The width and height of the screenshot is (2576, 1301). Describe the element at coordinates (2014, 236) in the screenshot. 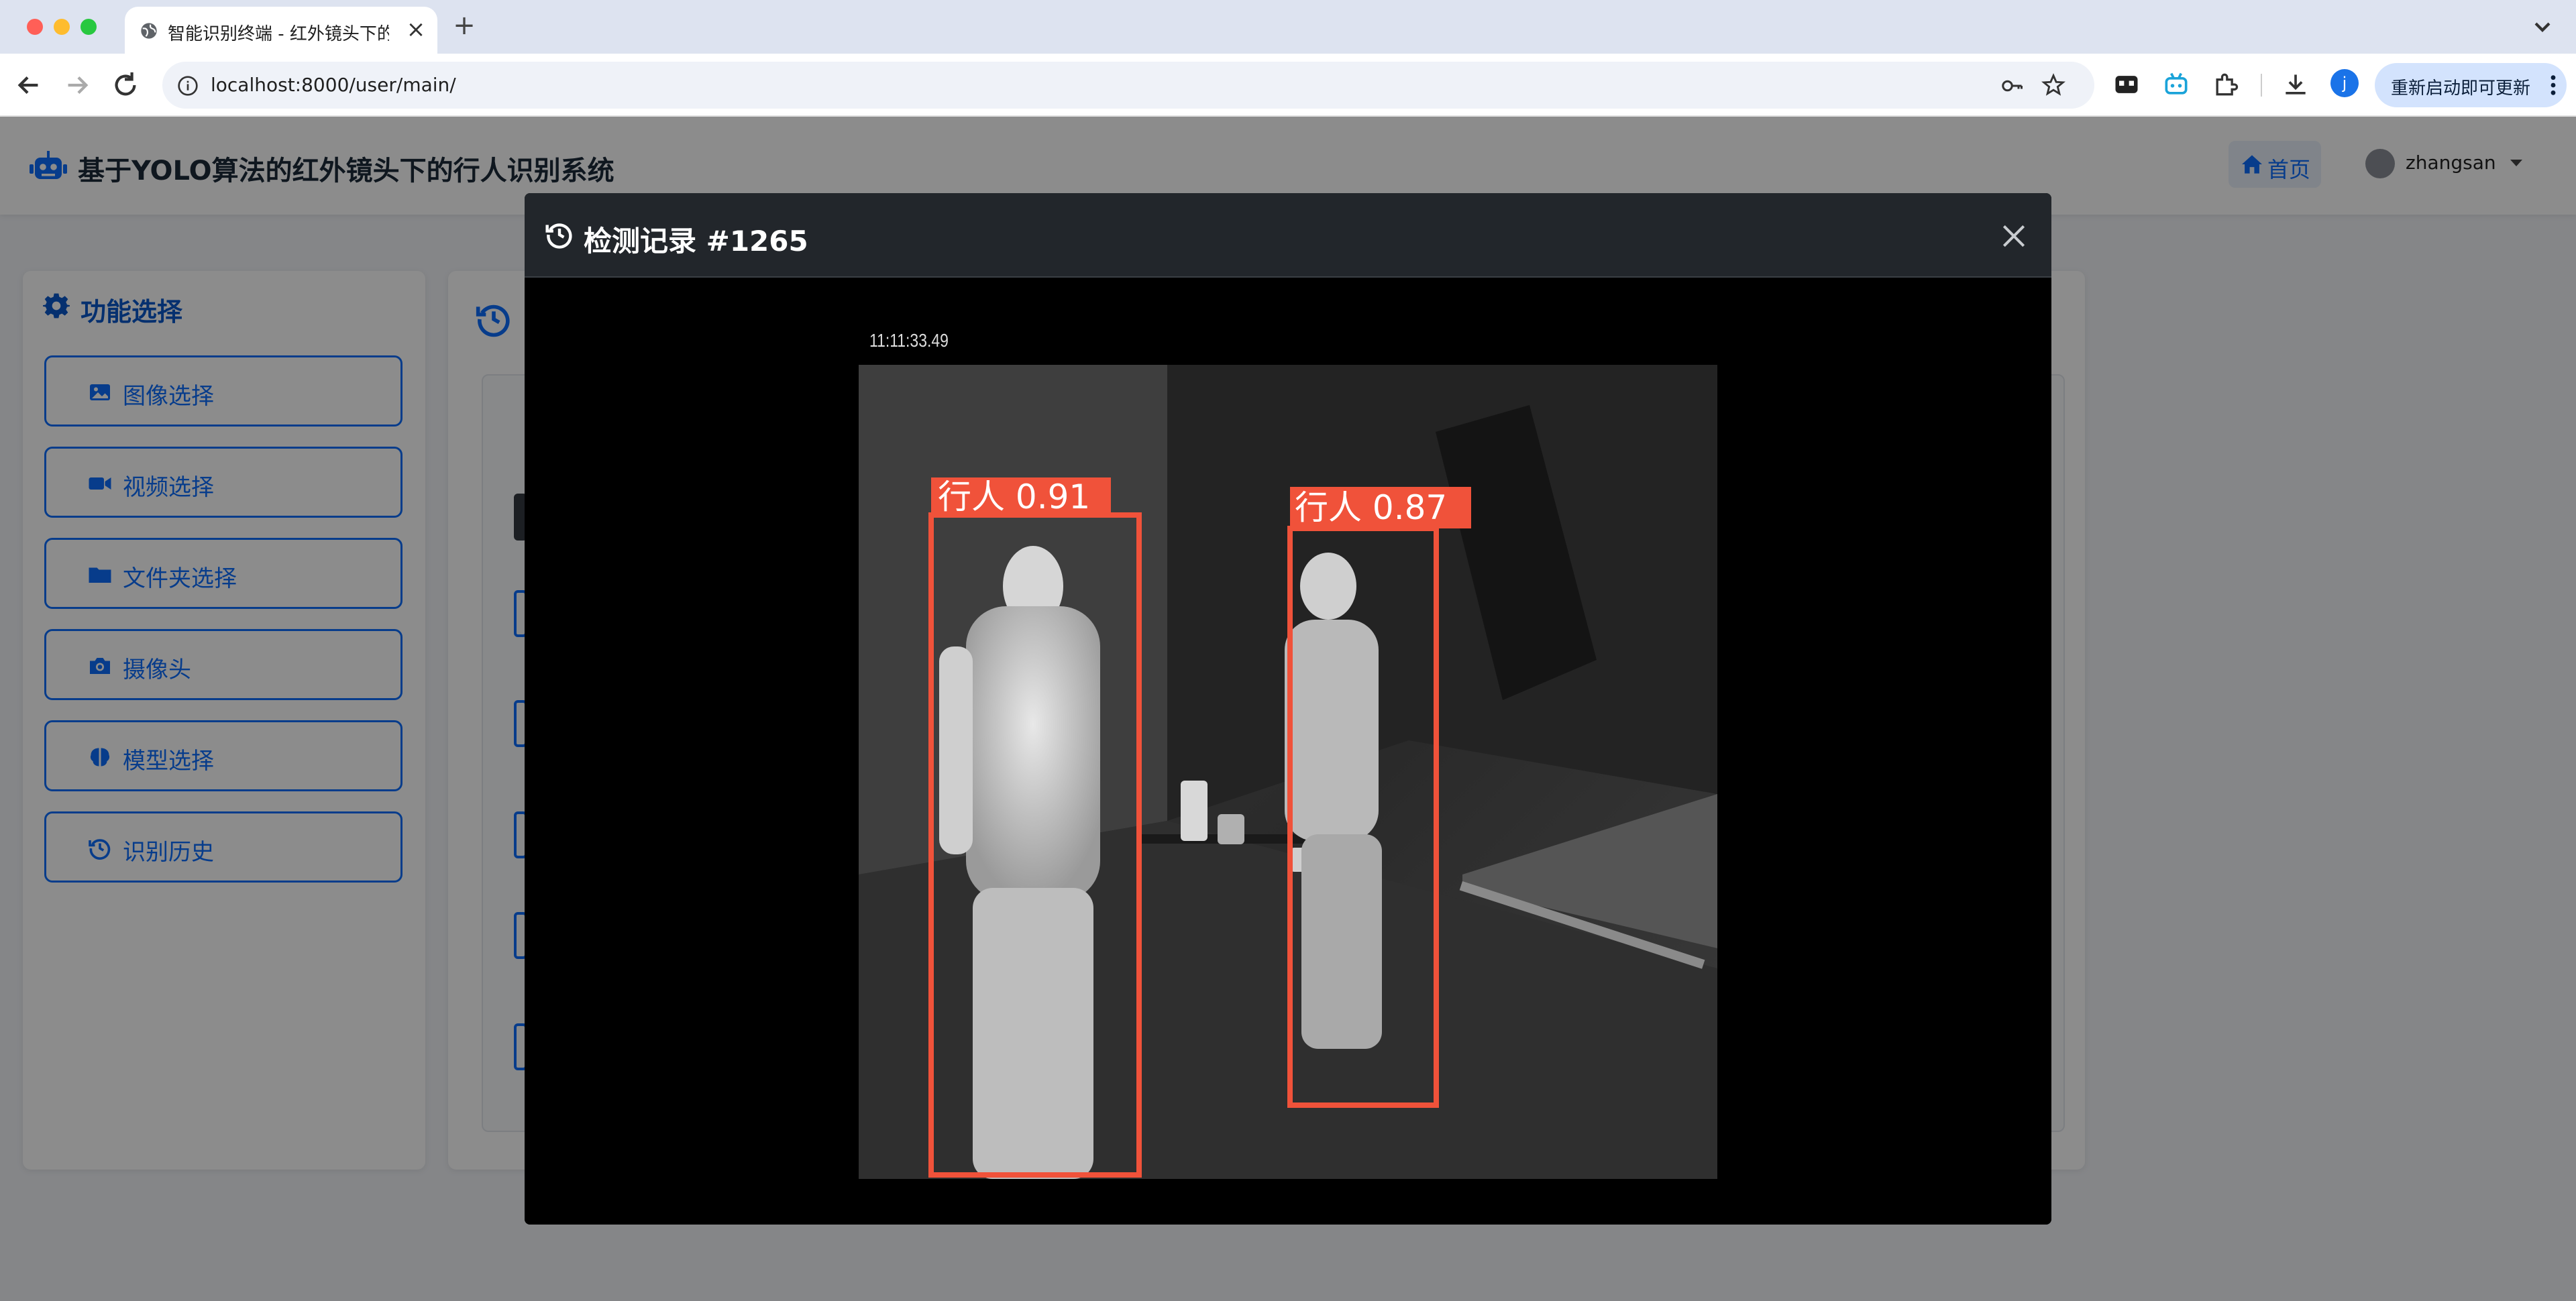

I see `close-icon` at that location.